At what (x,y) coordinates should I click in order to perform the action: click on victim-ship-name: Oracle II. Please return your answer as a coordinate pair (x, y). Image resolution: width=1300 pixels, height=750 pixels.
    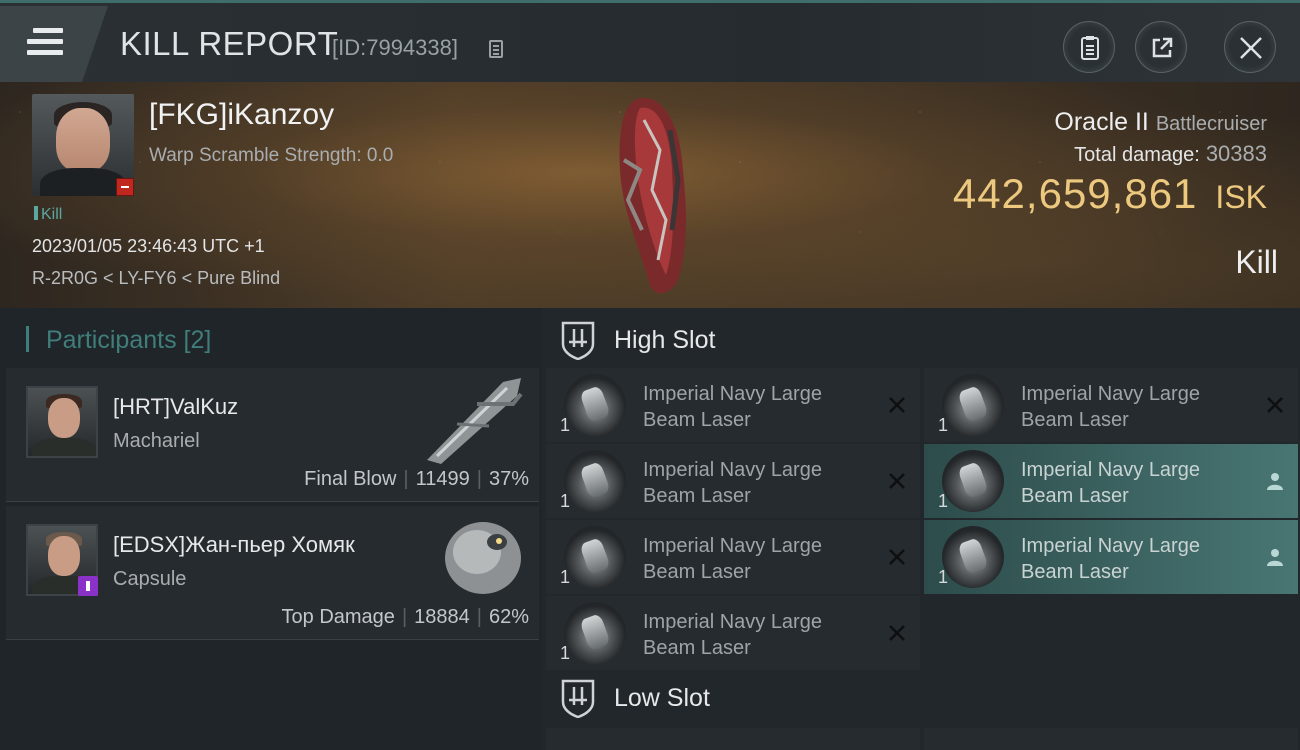
    Looking at the image, I should click on (1101, 122).